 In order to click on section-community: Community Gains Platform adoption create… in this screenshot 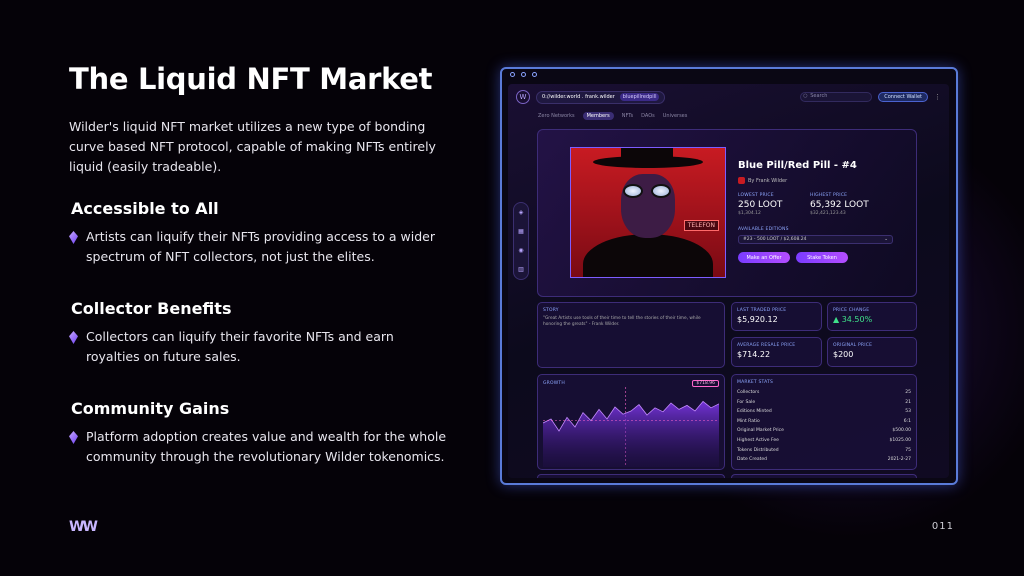, I will do `click(260, 433)`.